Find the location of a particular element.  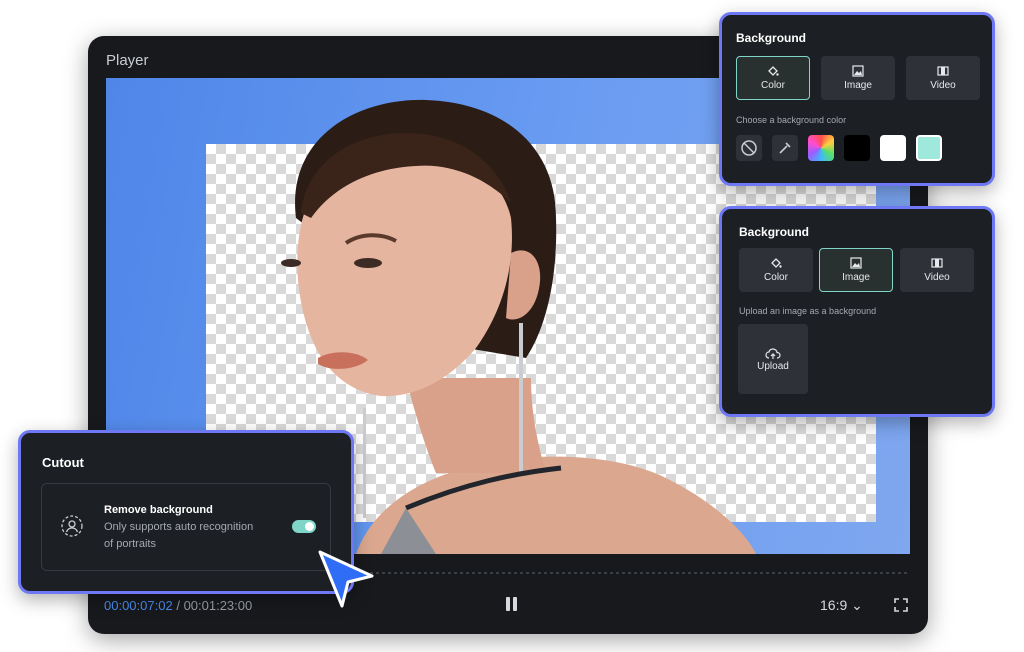

time-display: 00:00:07:02 / 00:01:23:00 is located at coordinates (178, 605).